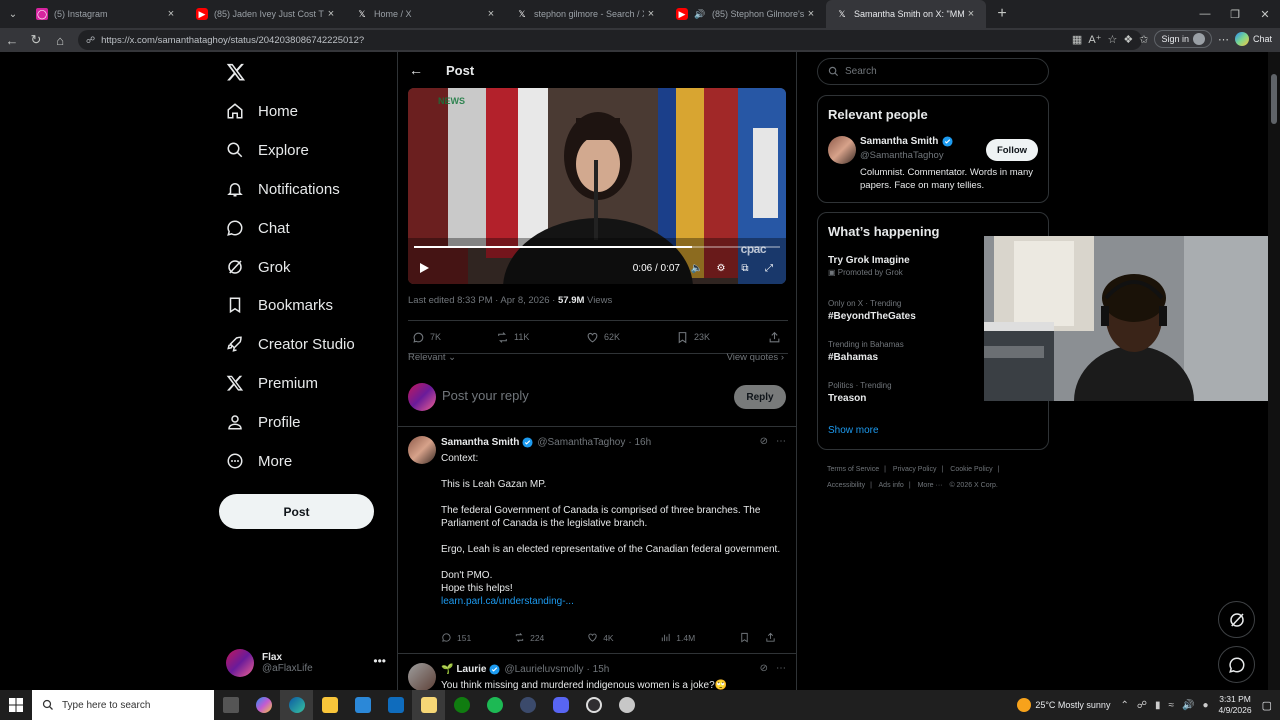 The image size is (1280, 720). I want to click on notepad-button, so click(428, 705).